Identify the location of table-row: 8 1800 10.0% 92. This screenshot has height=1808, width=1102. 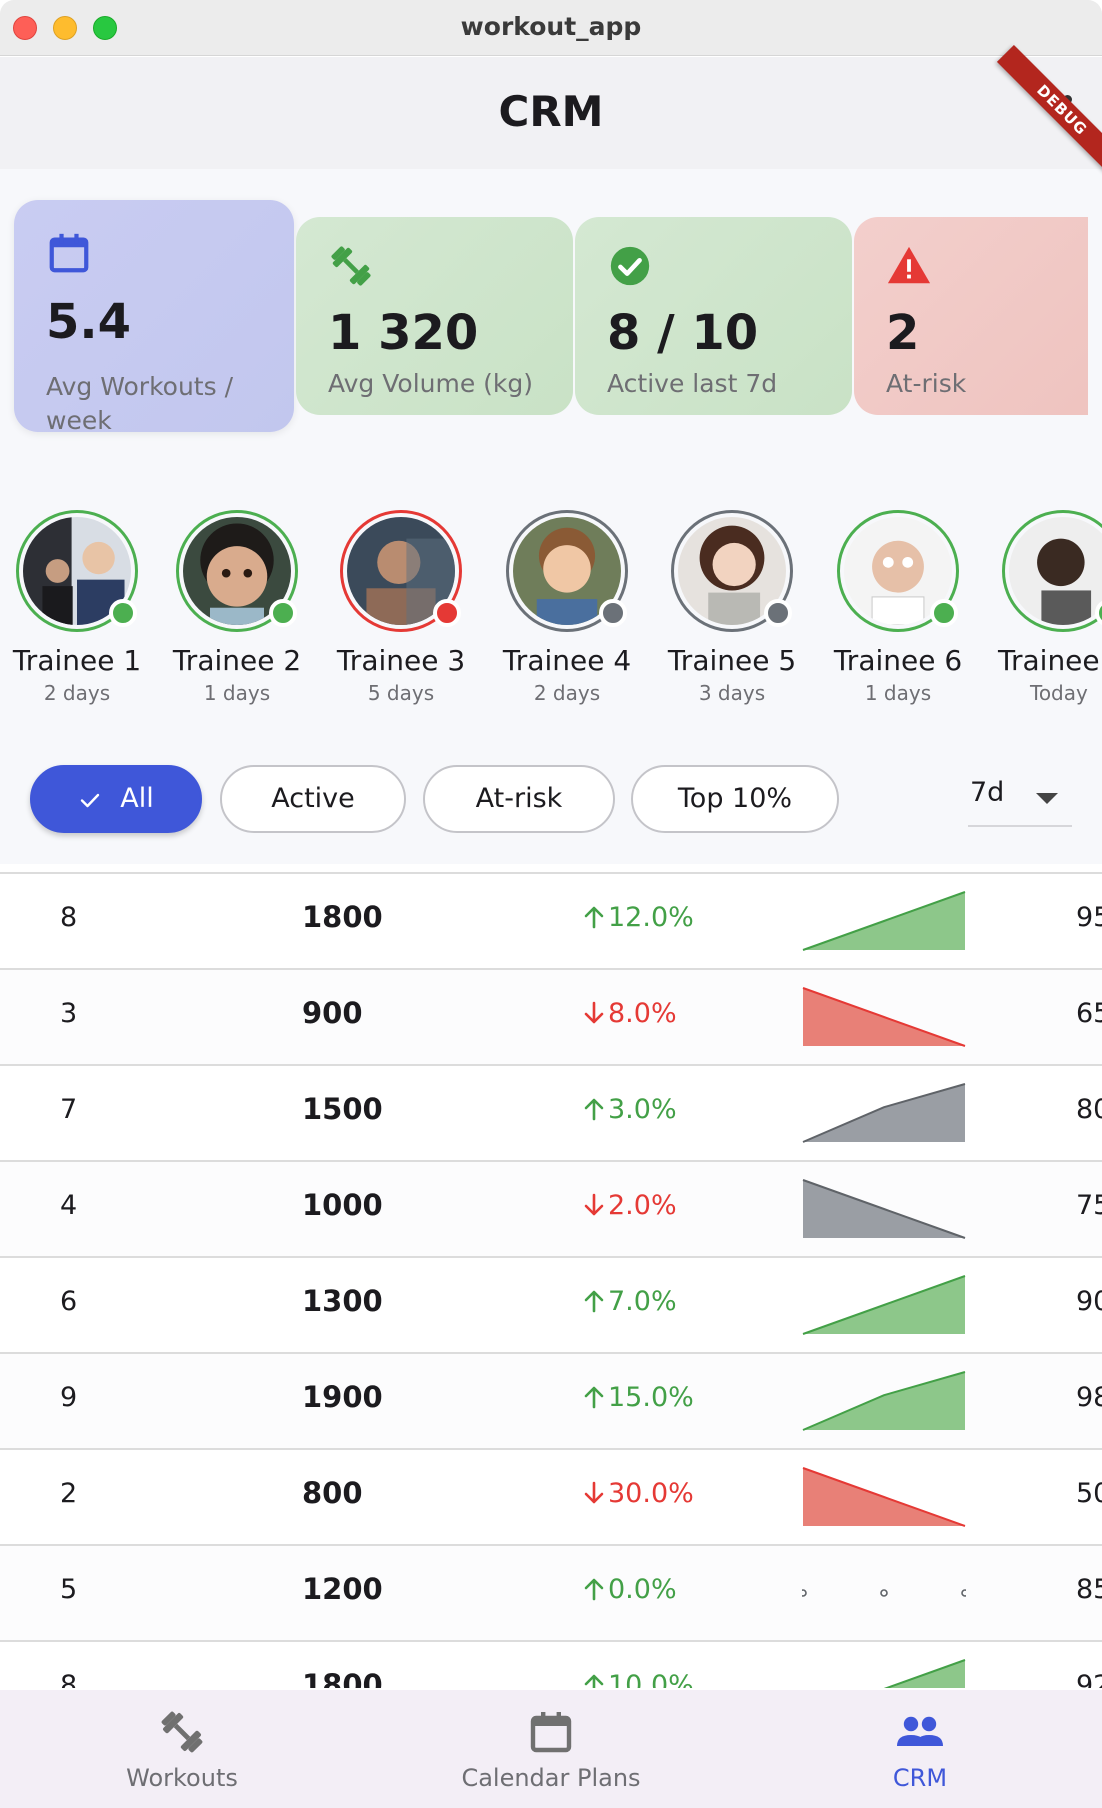
(551, 1665).